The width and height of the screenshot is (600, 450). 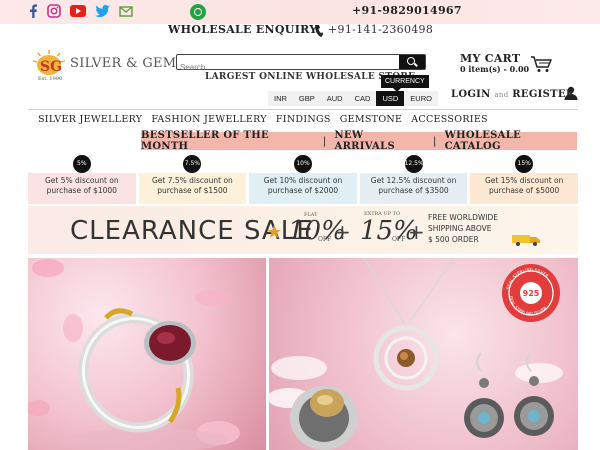 I want to click on twitter-icon, so click(x=102, y=11).